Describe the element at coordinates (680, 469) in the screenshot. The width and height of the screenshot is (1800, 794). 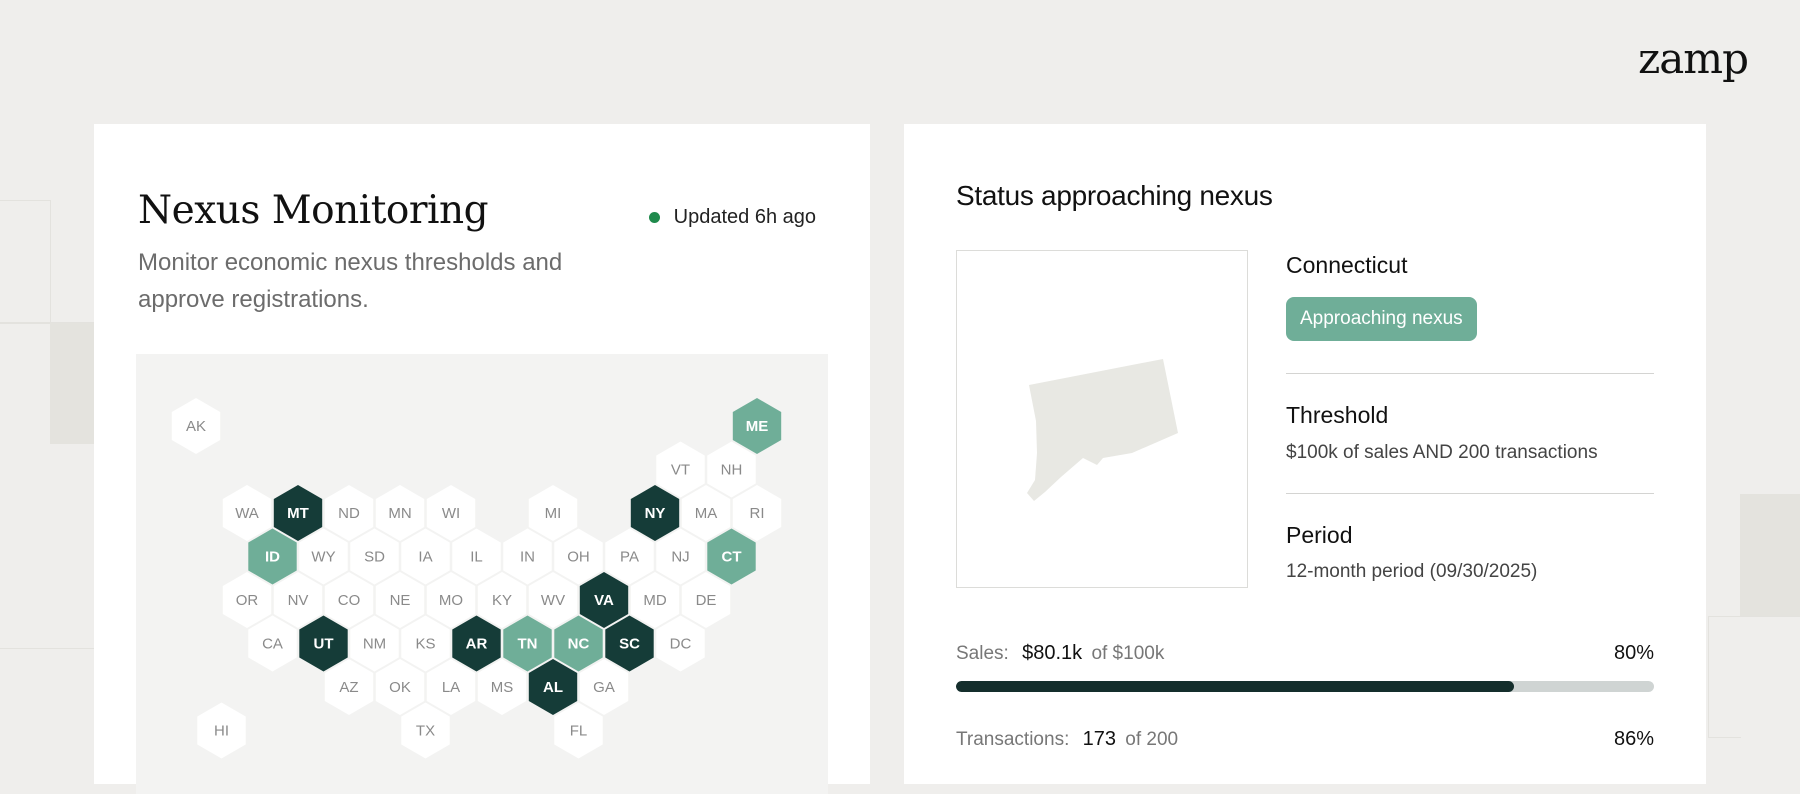
I see `state-hex-vt: VT` at that location.